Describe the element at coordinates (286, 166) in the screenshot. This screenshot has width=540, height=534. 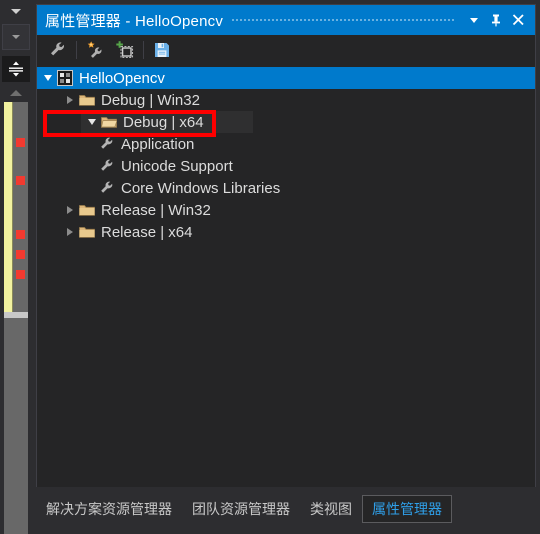
I see `tree-node-unicode-support: Unicode Support` at that location.